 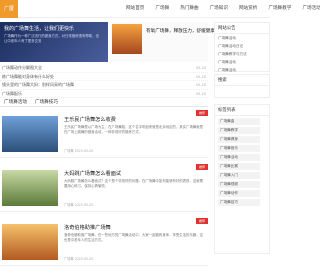 What do you see at coordinates (242, 110) in the screenshot?
I see `sidebar-tags-title: 标签列表` at bounding box center [242, 110].